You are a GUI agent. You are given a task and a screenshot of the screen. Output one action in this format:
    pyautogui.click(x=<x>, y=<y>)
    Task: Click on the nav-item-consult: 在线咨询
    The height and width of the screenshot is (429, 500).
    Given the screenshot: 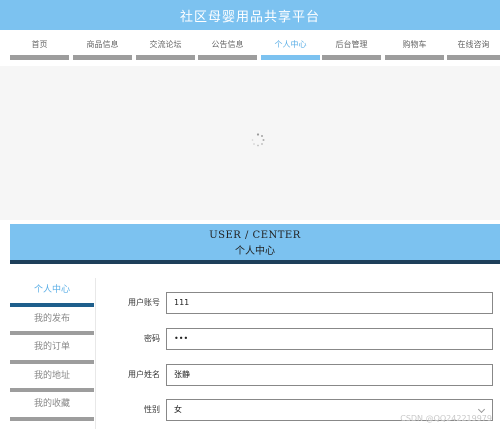 What is the action you would take?
    pyautogui.click(x=473, y=49)
    